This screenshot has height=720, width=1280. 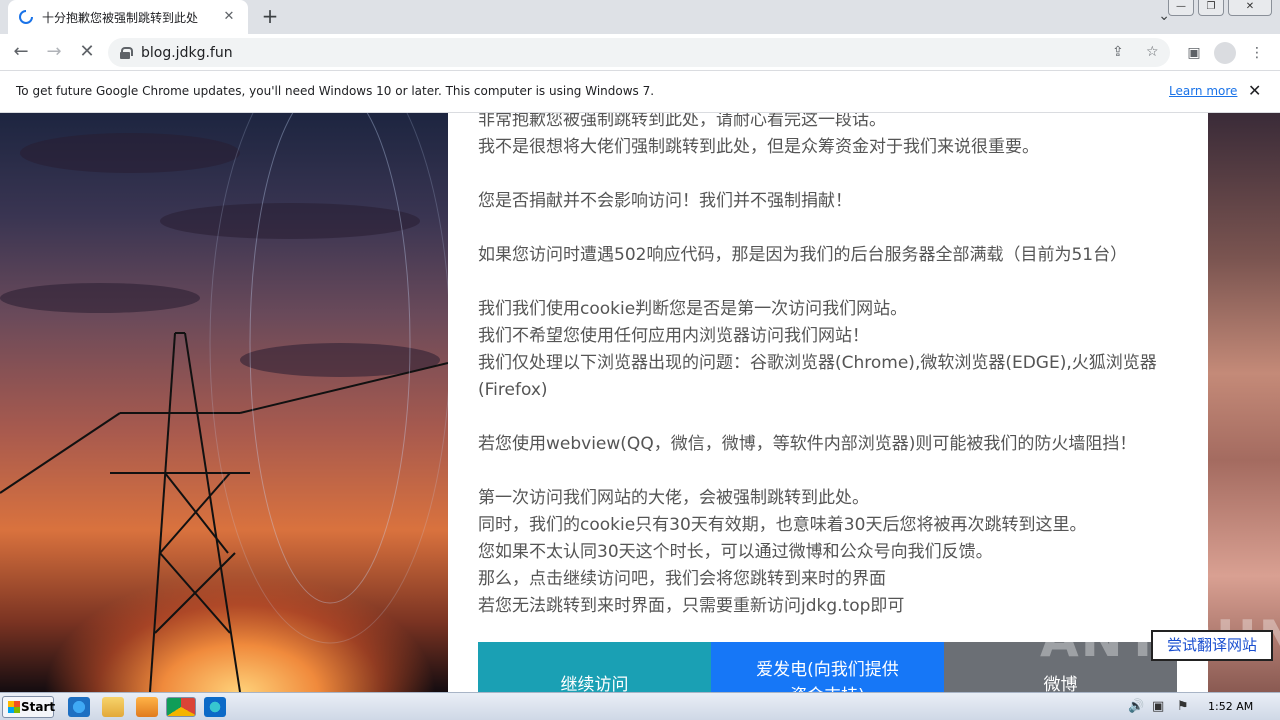 What do you see at coordinates (14, 707) in the screenshot?
I see `windows-logo-icon` at bounding box center [14, 707].